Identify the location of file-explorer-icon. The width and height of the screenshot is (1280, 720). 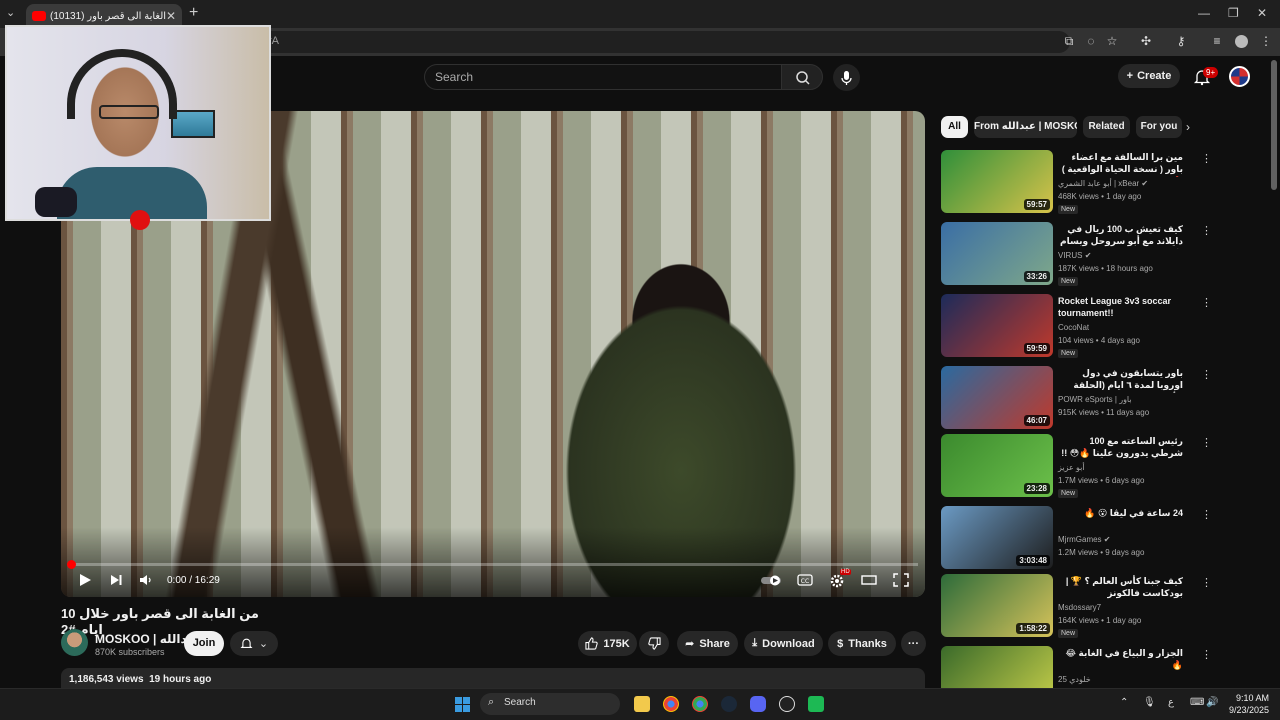
(642, 704).